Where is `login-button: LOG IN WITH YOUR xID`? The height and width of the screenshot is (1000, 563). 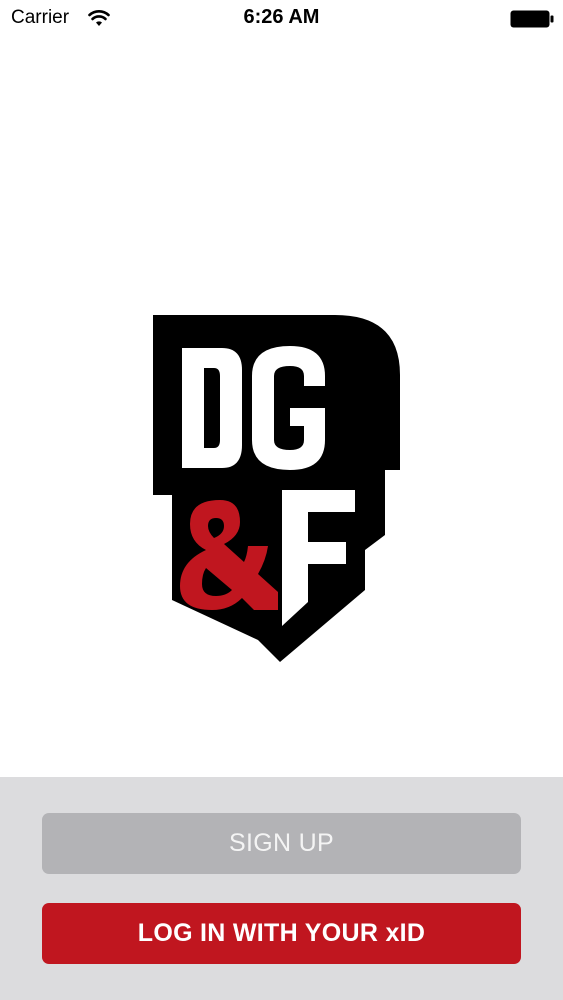 login-button: LOG IN WITH YOUR xID is located at coordinates (281, 933).